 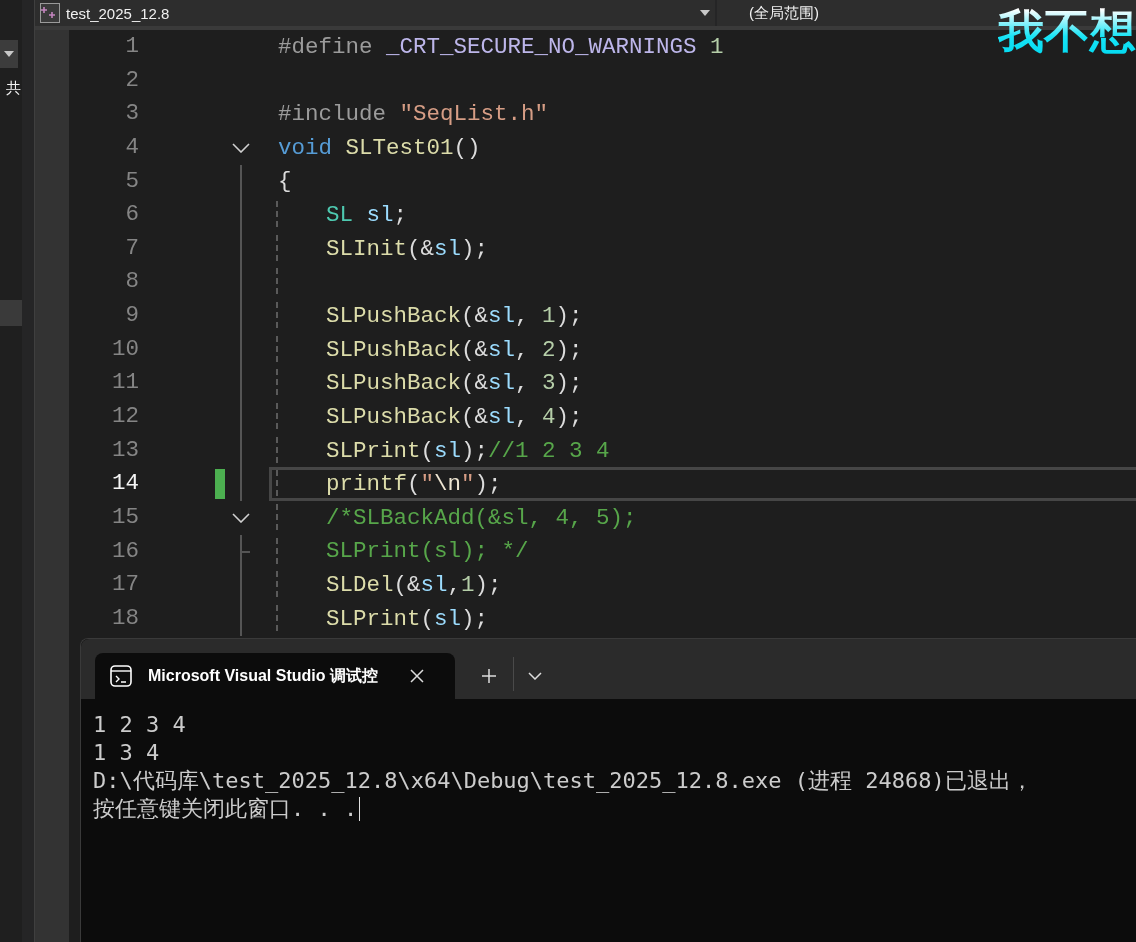 What do you see at coordinates (126, 753) in the screenshot?
I see `terminal-output-line: 1 3 4` at bounding box center [126, 753].